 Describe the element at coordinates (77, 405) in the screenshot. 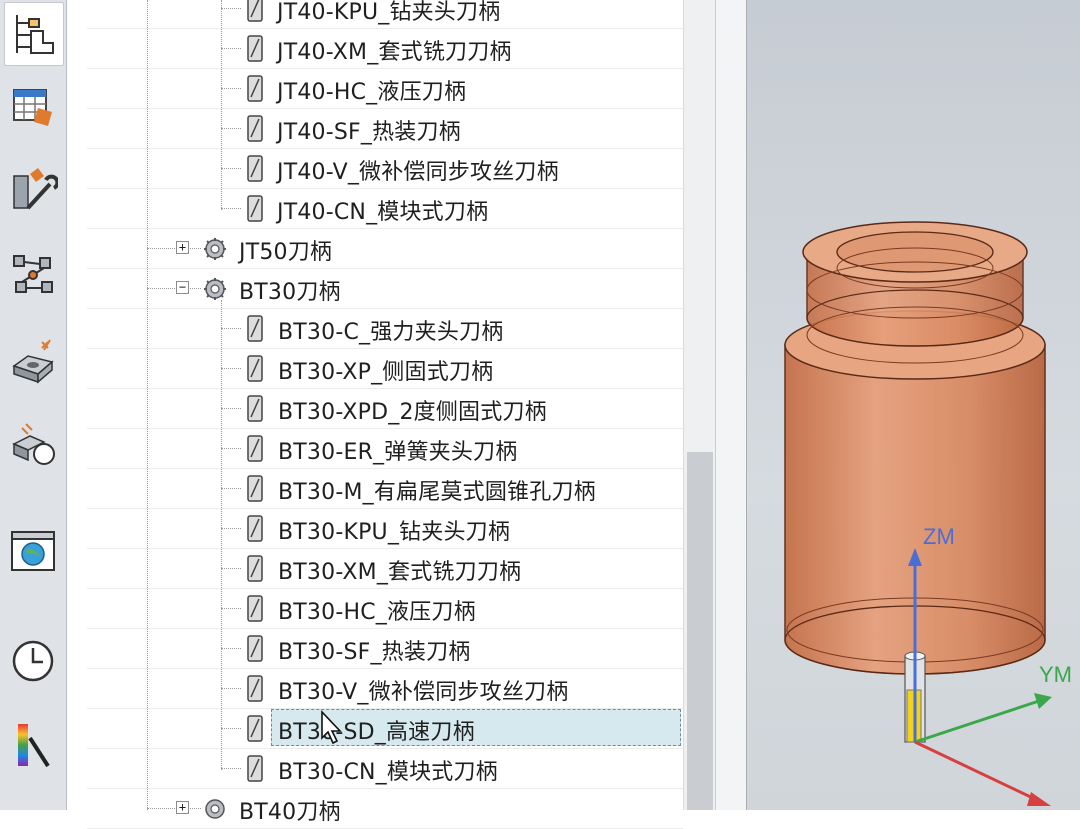

I see `tree-gutter` at that location.